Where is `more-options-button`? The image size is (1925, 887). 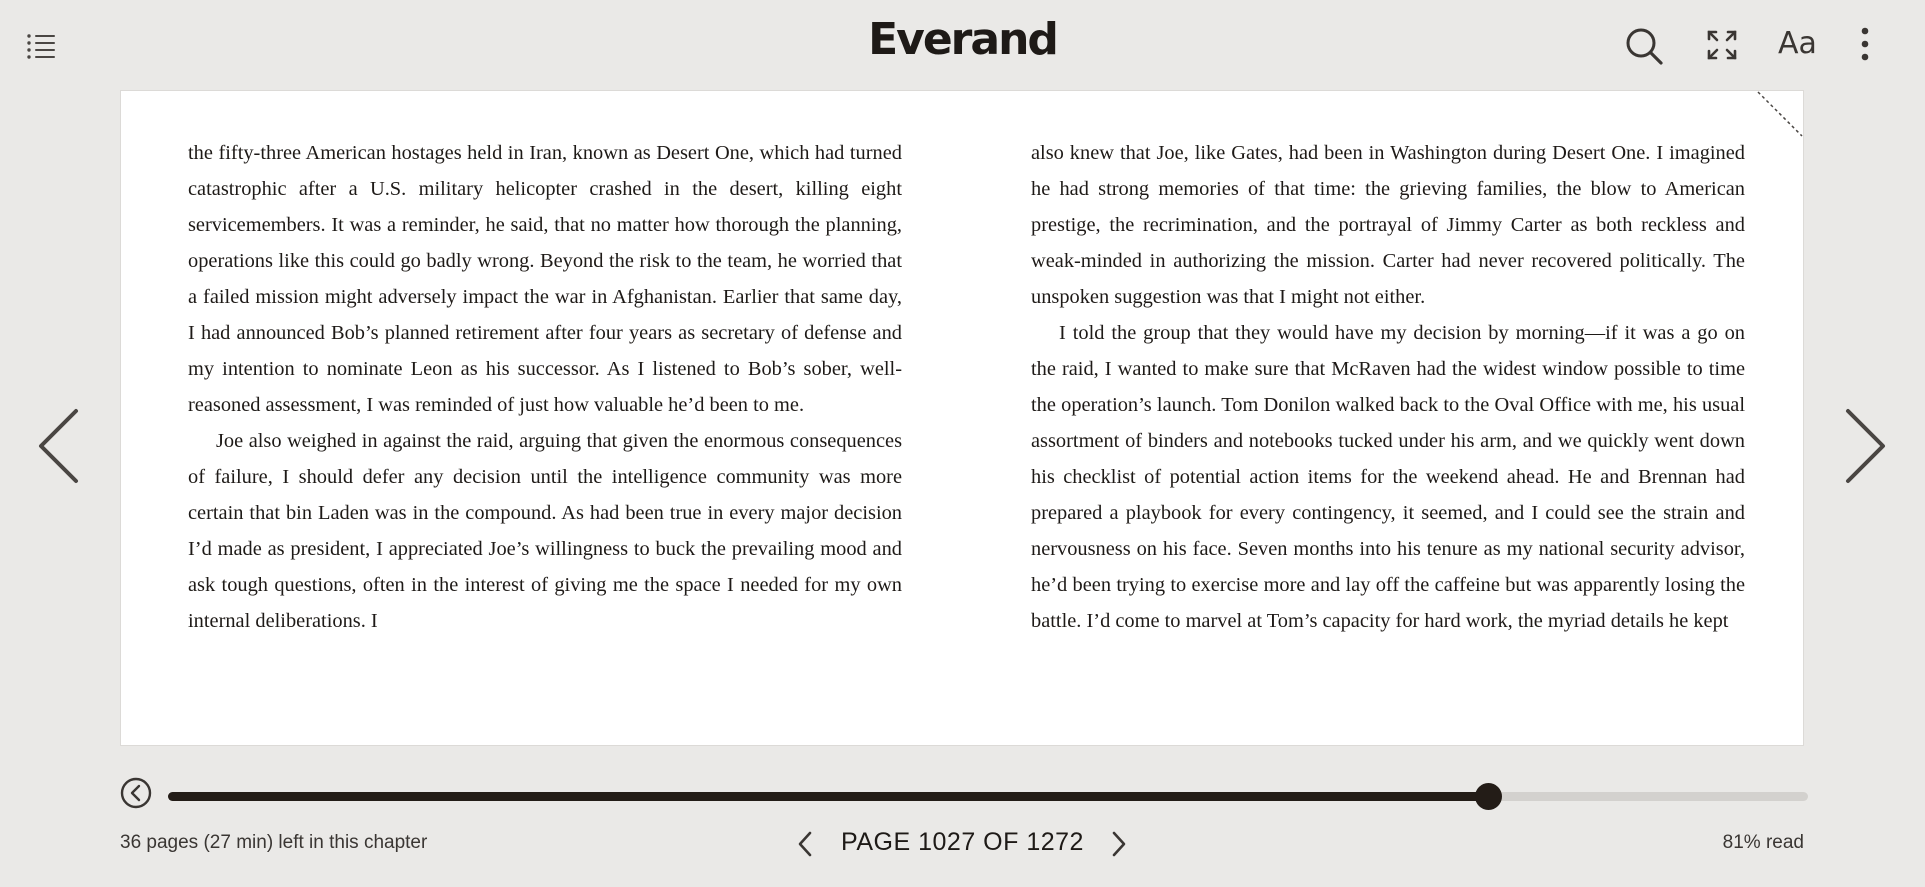 more-options-button is located at coordinates (1865, 44).